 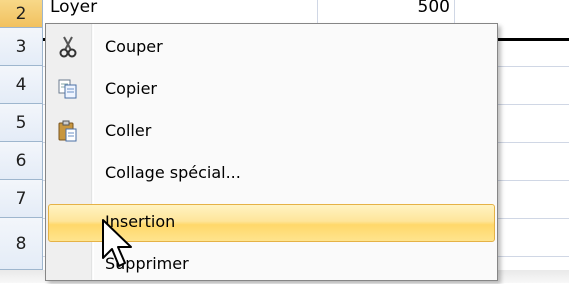 I want to click on row-number: 5, so click(x=21, y=123).